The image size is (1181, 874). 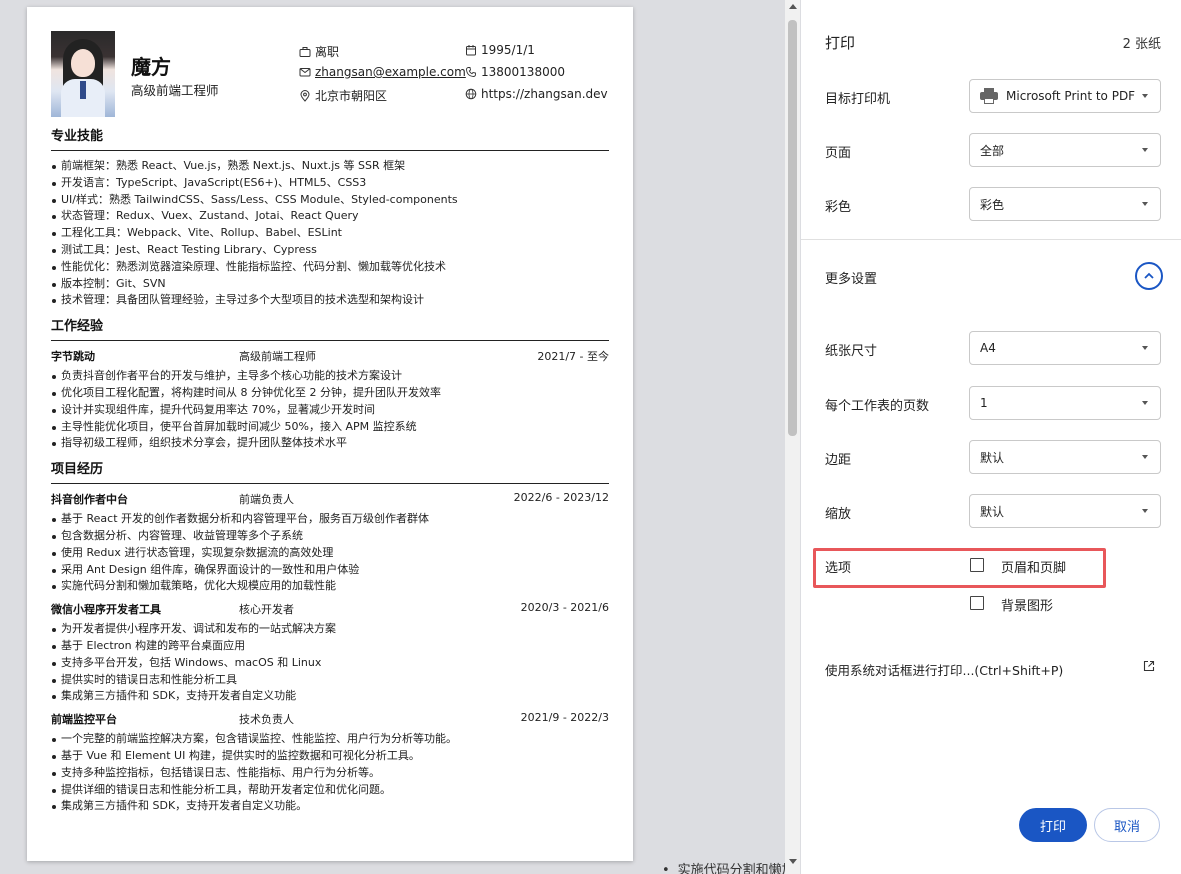 What do you see at coordinates (305, 72) in the screenshot?
I see `mail-icon` at bounding box center [305, 72].